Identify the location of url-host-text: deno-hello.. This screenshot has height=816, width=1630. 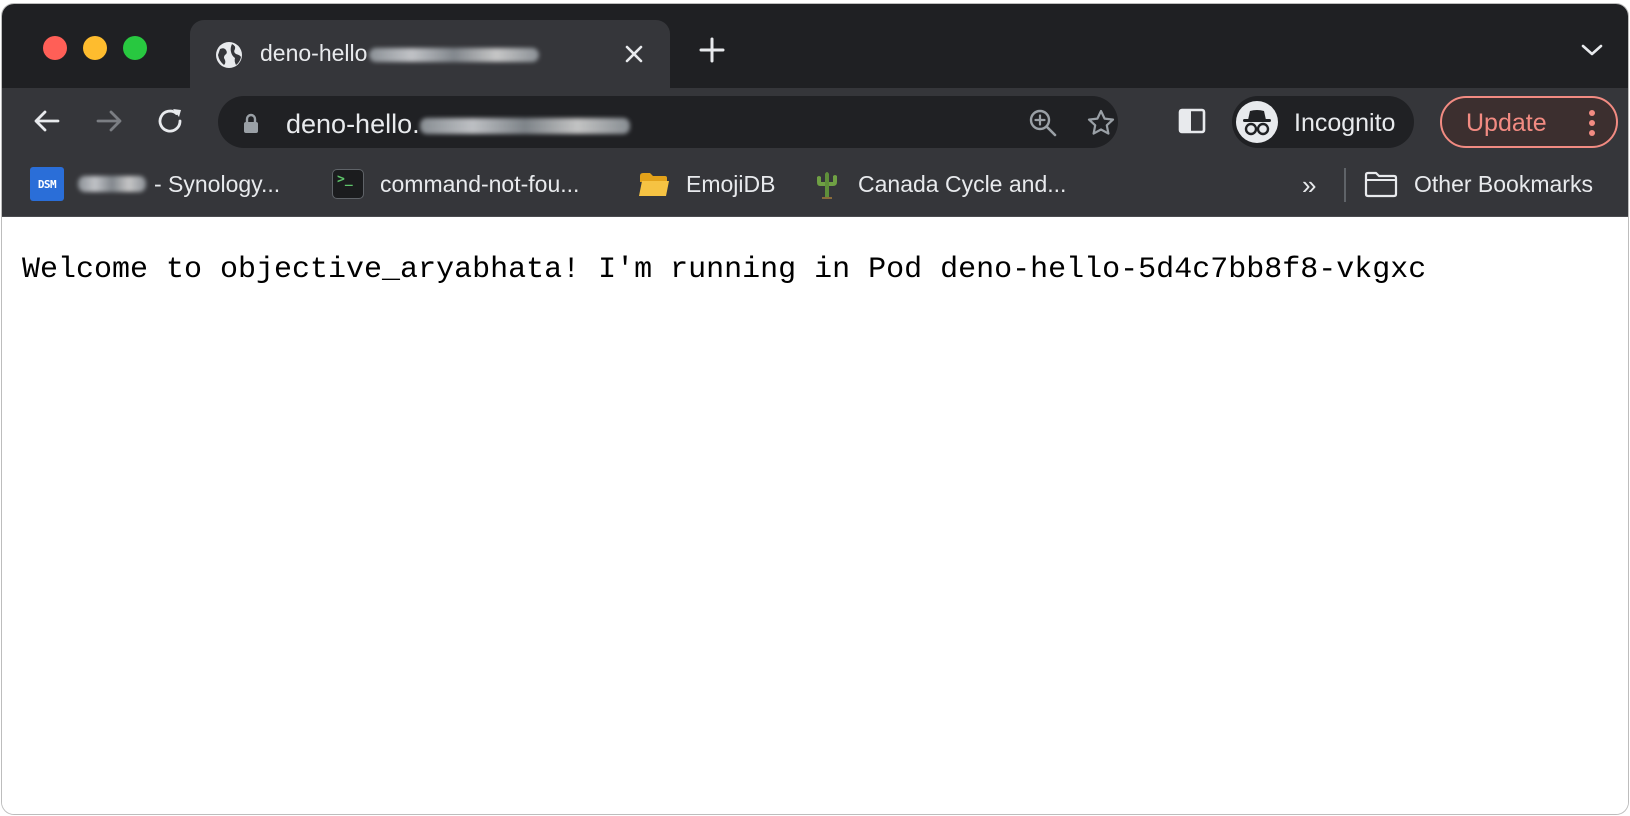
(353, 124).